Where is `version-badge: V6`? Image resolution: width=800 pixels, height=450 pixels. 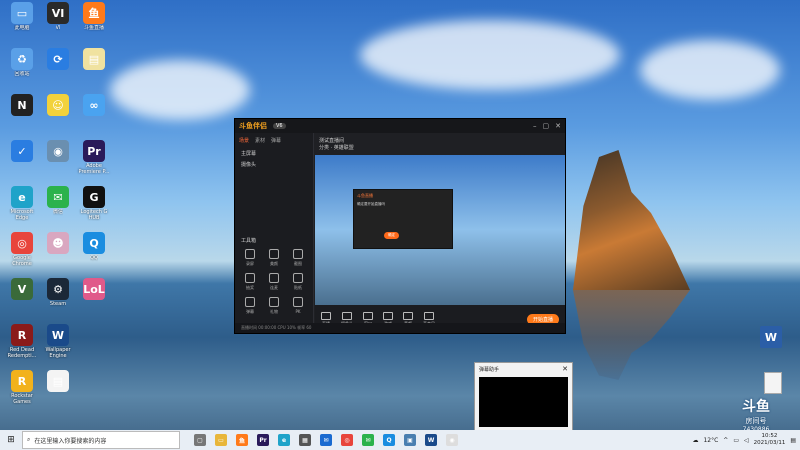 version-badge: V6 is located at coordinates (279, 126).